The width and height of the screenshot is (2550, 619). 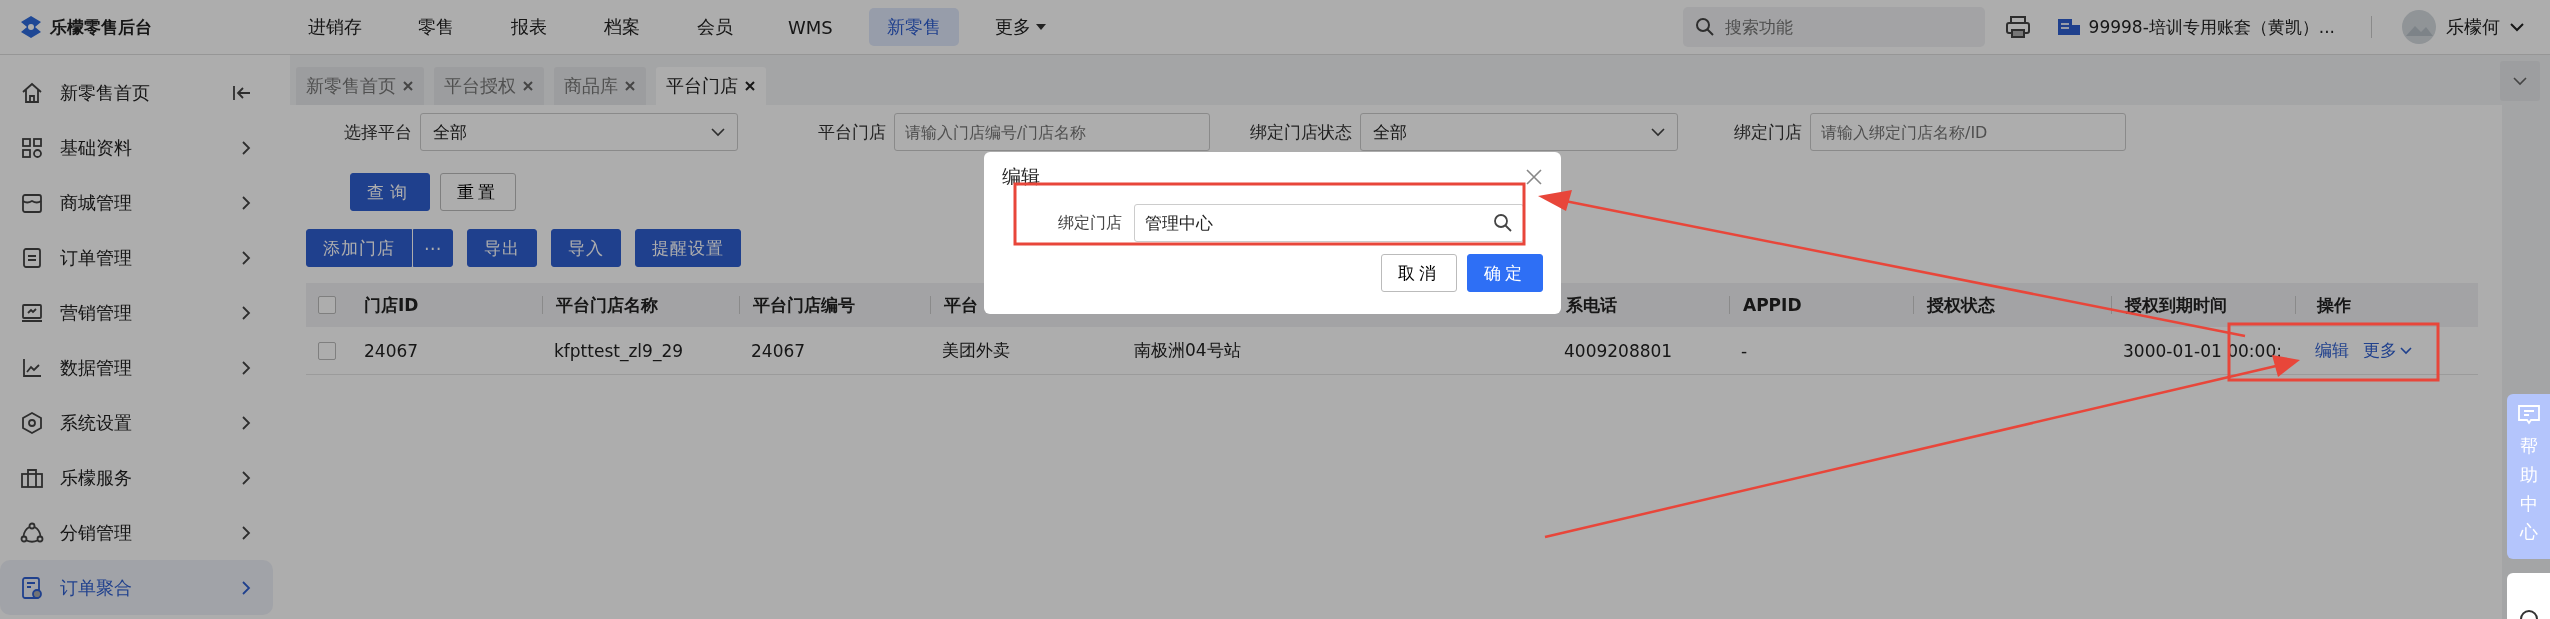 What do you see at coordinates (1090, 223) in the screenshot?
I see `field-label: 绑定门店` at bounding box center [1090, 223].